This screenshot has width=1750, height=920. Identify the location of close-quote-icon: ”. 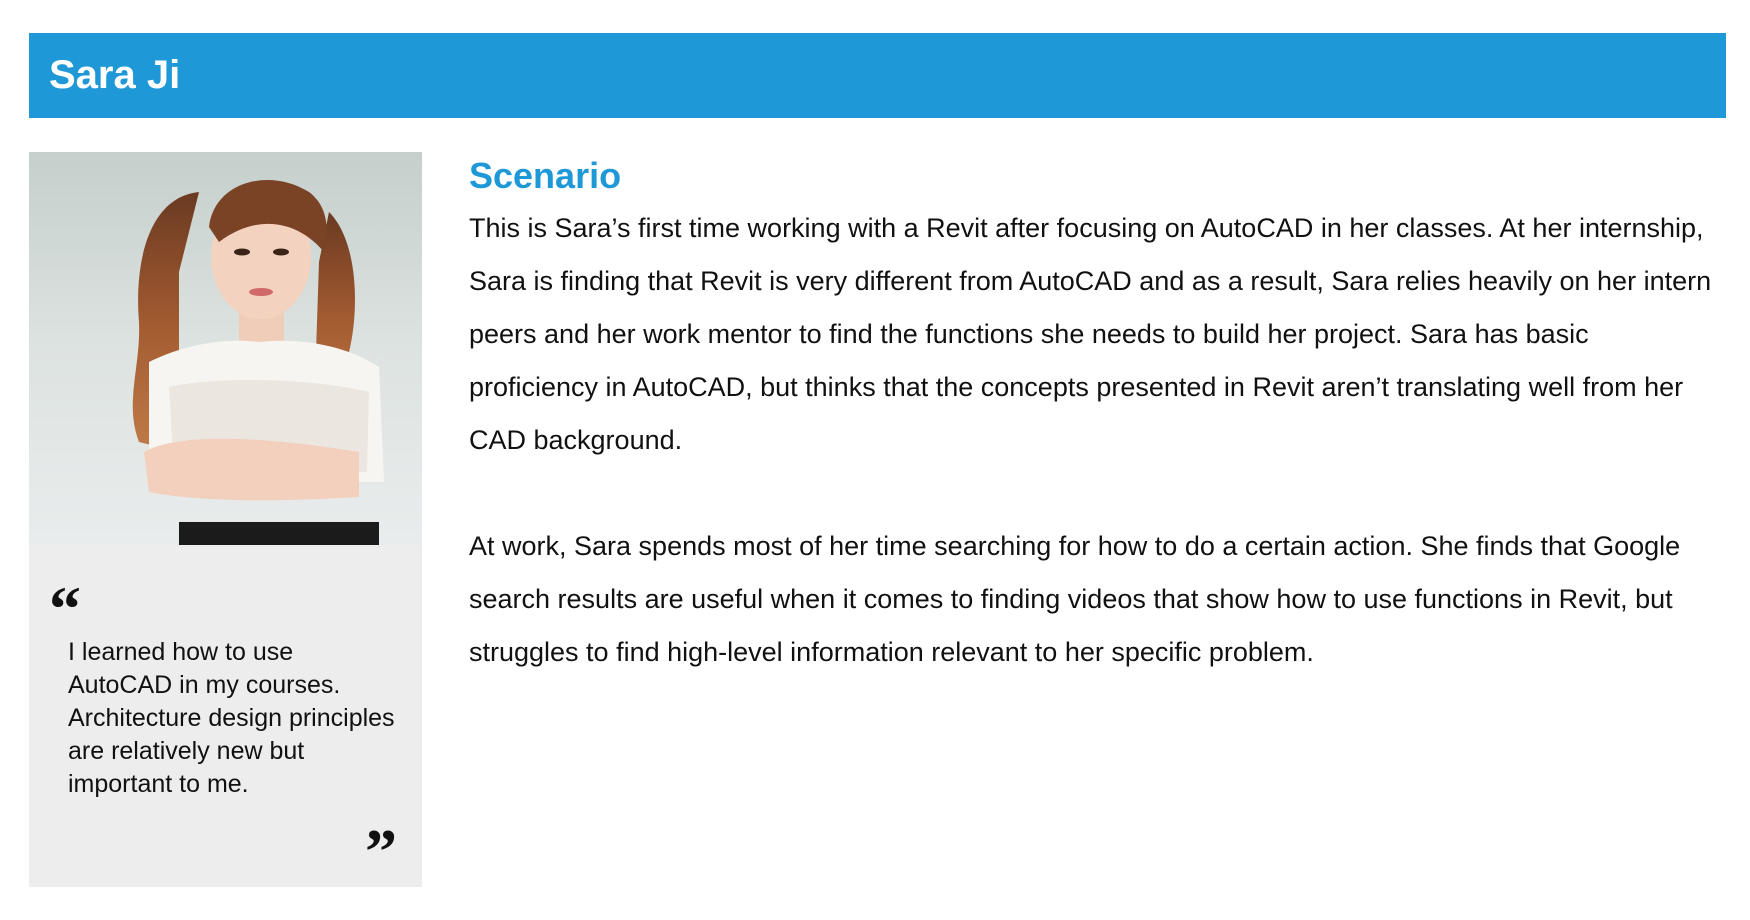
(381, 851).